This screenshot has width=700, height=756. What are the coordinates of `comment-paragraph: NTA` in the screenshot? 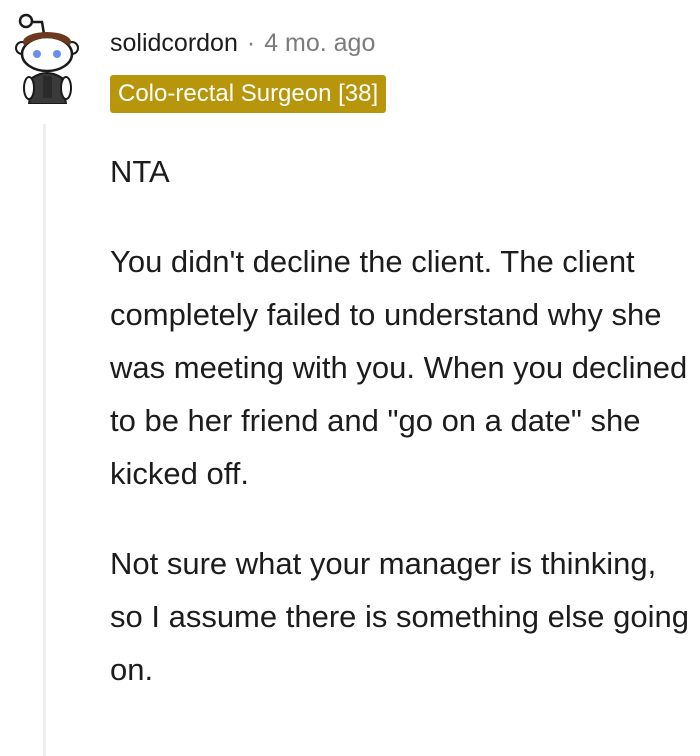 It's located at (140, 171).